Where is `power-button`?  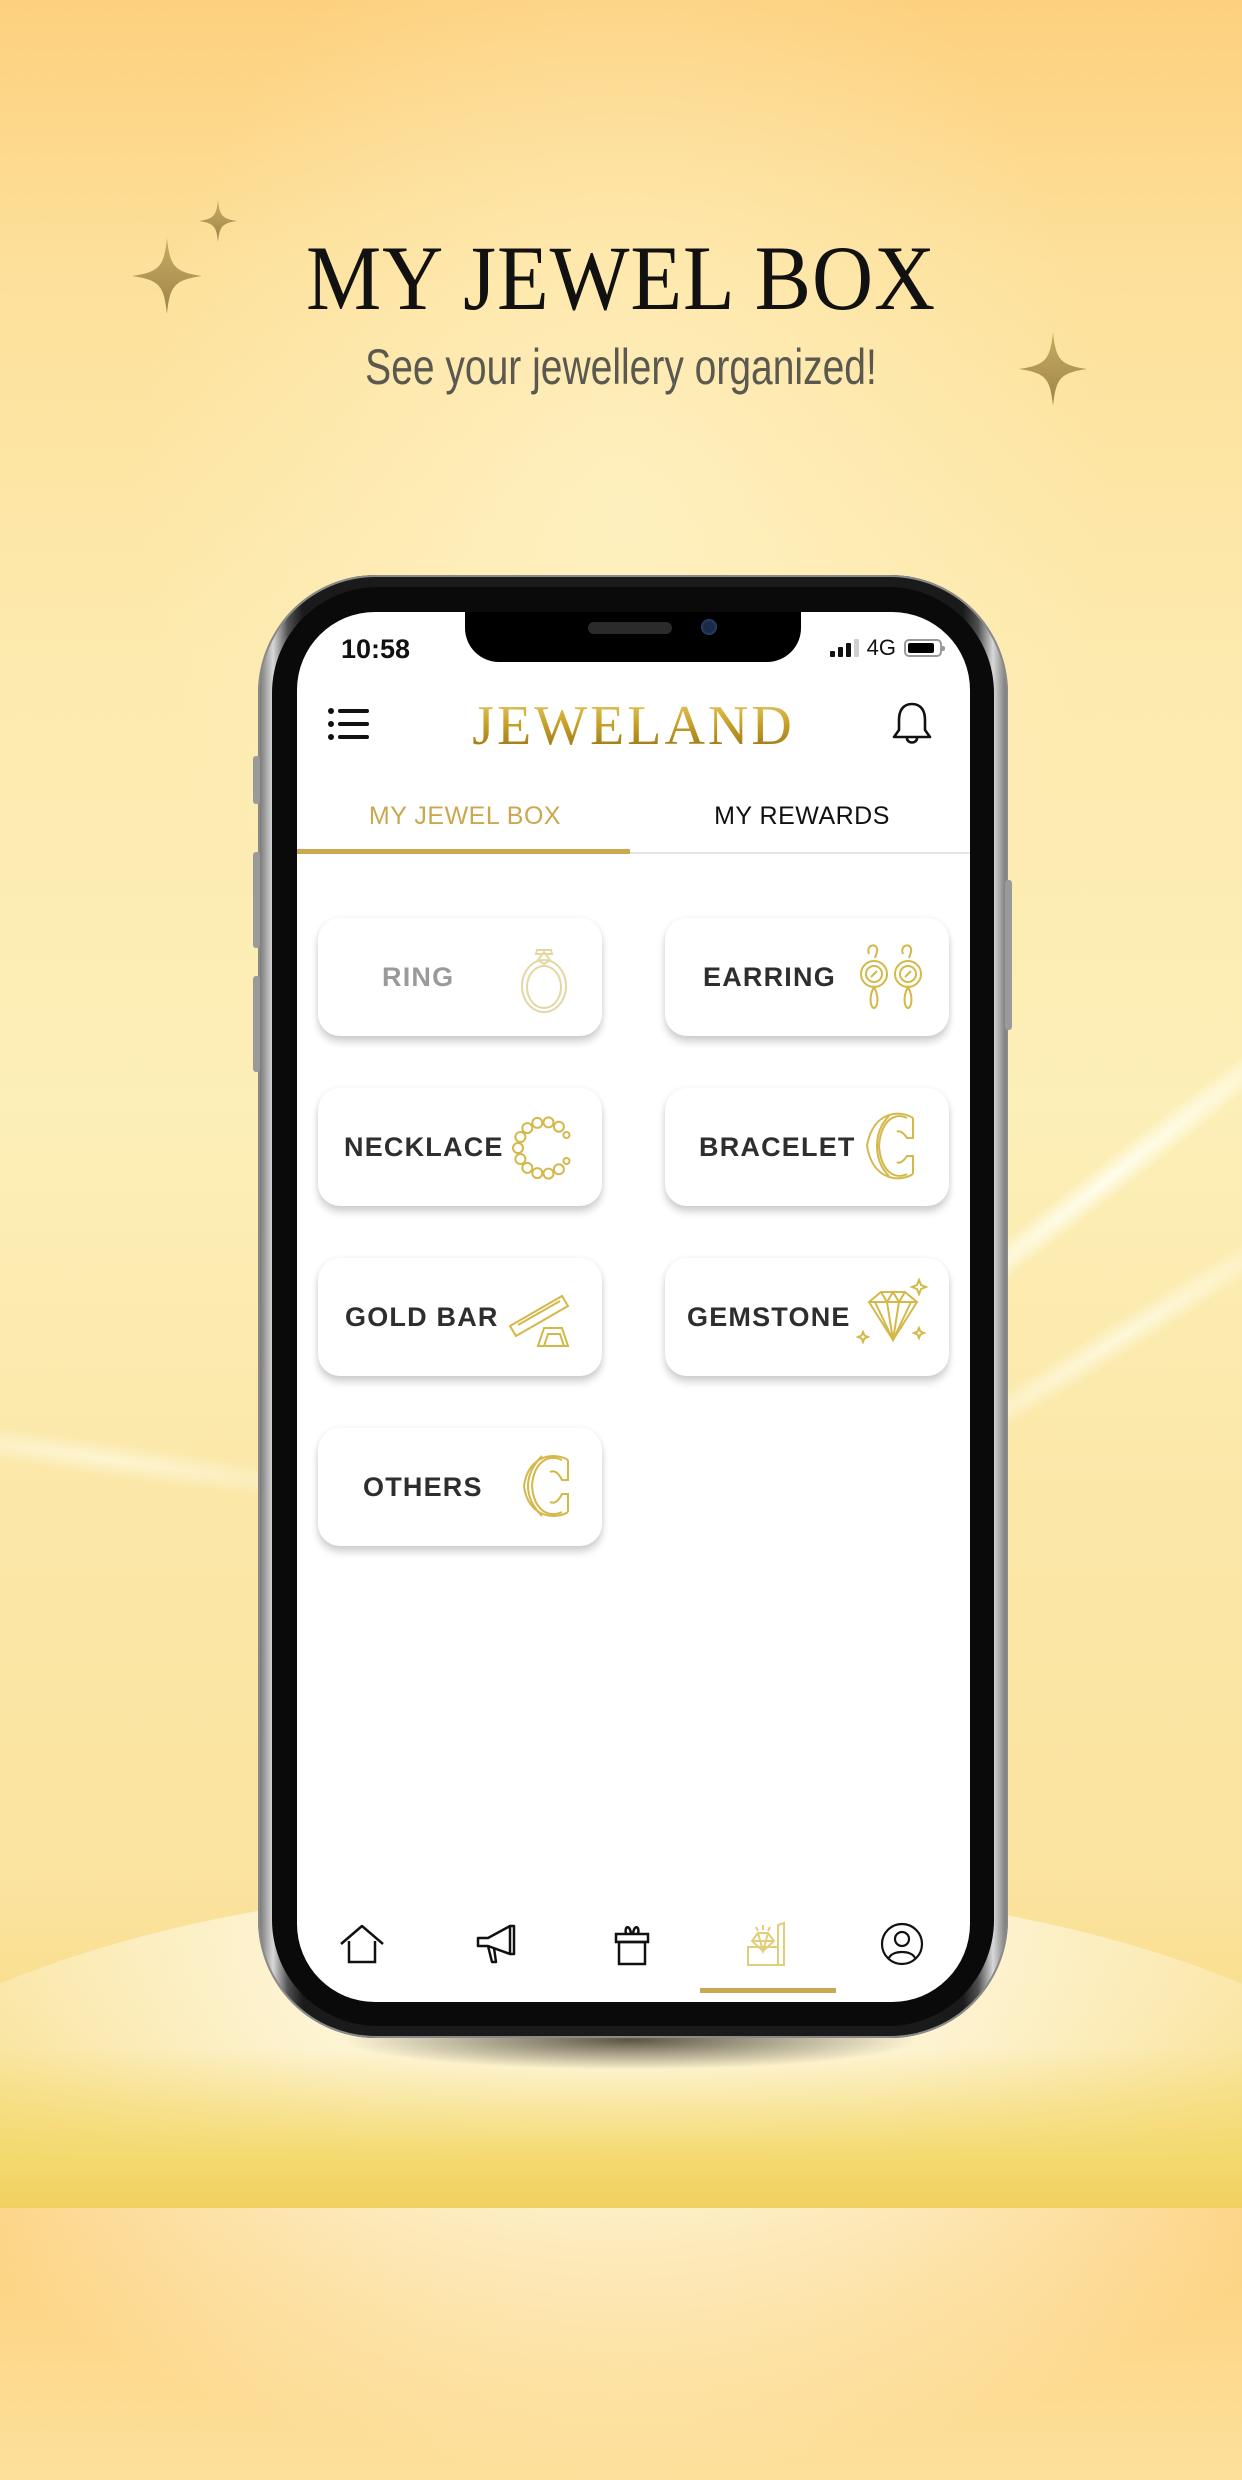 power-button is located at coordinates (1008, 955).